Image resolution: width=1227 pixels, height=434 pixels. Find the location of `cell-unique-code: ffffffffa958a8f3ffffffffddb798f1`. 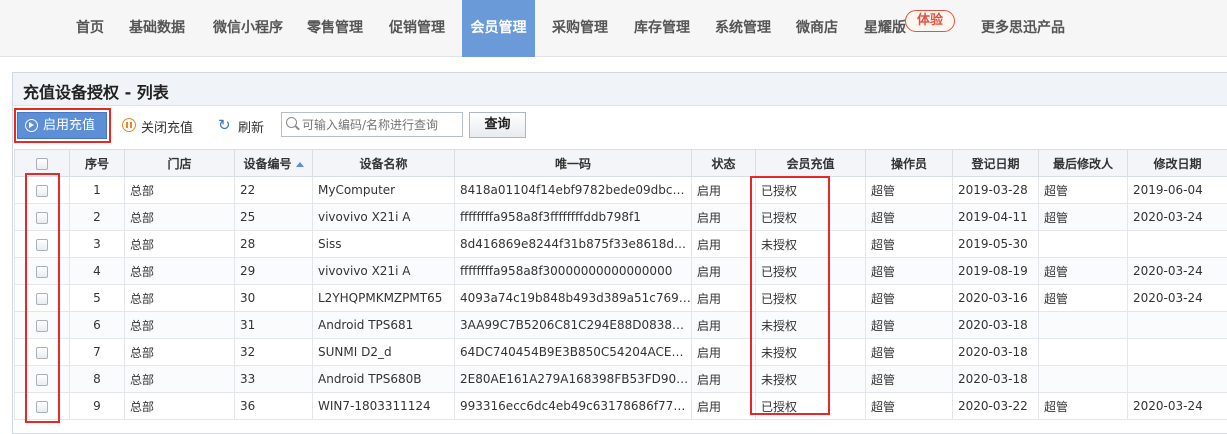

cell-unique-code: ffffffffa958a8f3ffffffffddb798f1 is located at coordinates (573, 217).